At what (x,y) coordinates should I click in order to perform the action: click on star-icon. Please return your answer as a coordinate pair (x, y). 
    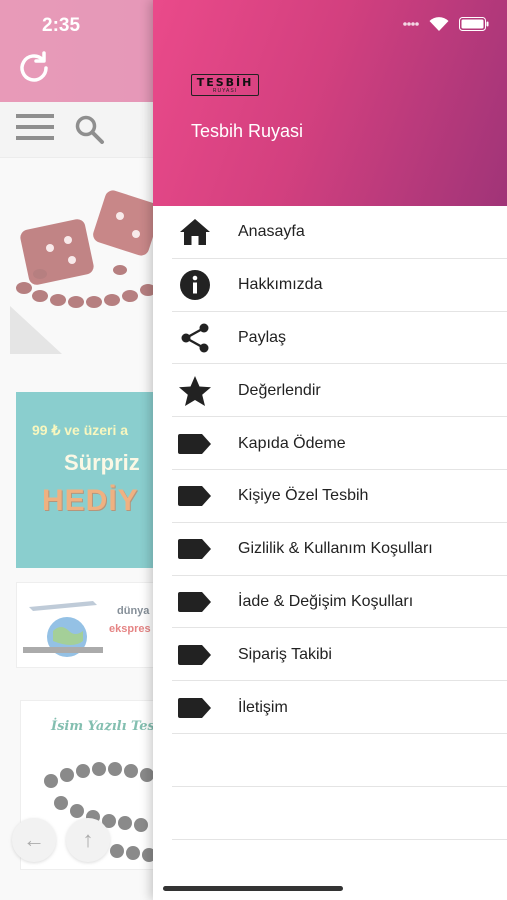
    Looking at the image, I should click on (195, 391).